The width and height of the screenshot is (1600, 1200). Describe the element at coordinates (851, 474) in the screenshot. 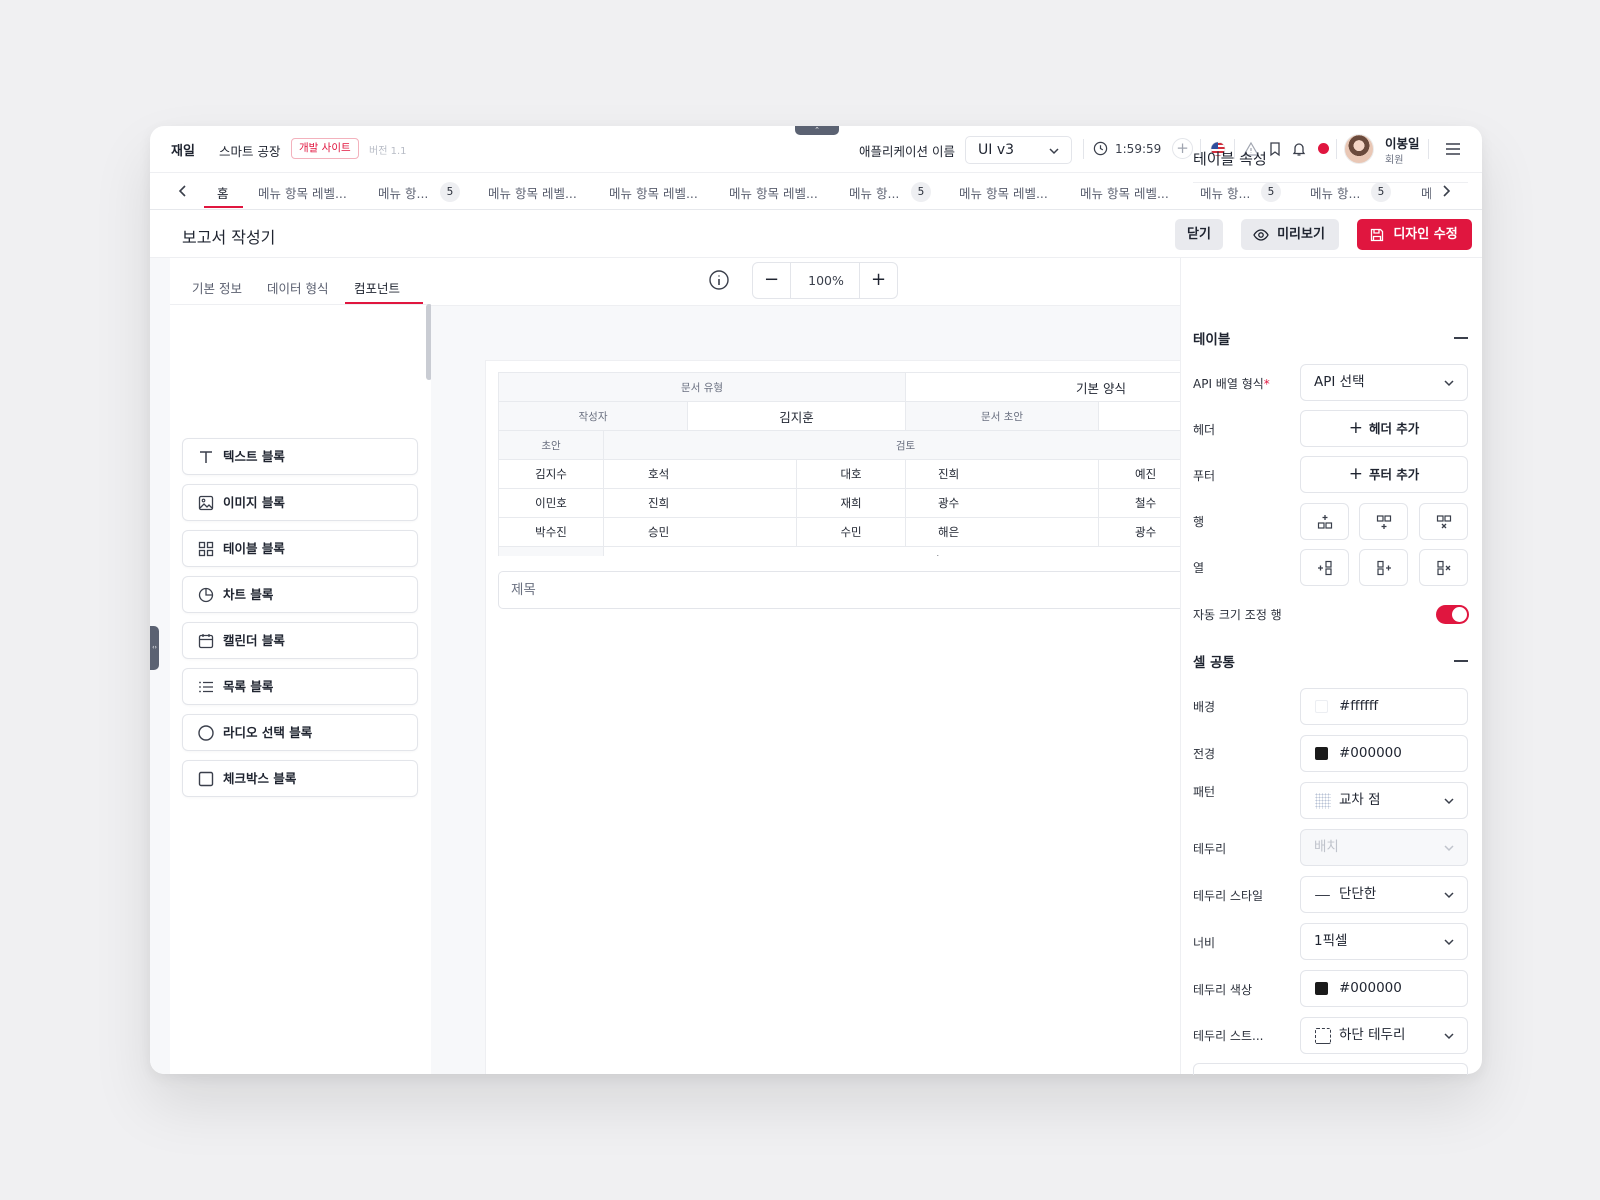

I see `table-cell: 대호` at that location.